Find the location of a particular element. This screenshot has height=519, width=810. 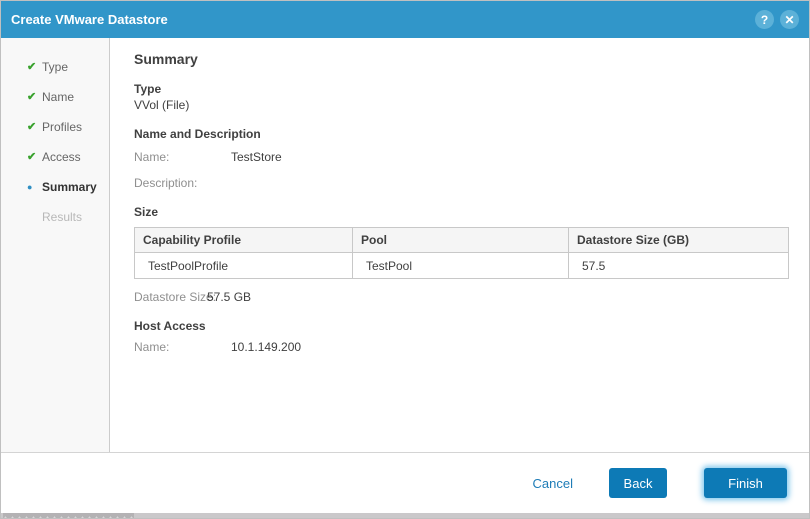

type-section-heading: Type is located at coordinates (148, 89).